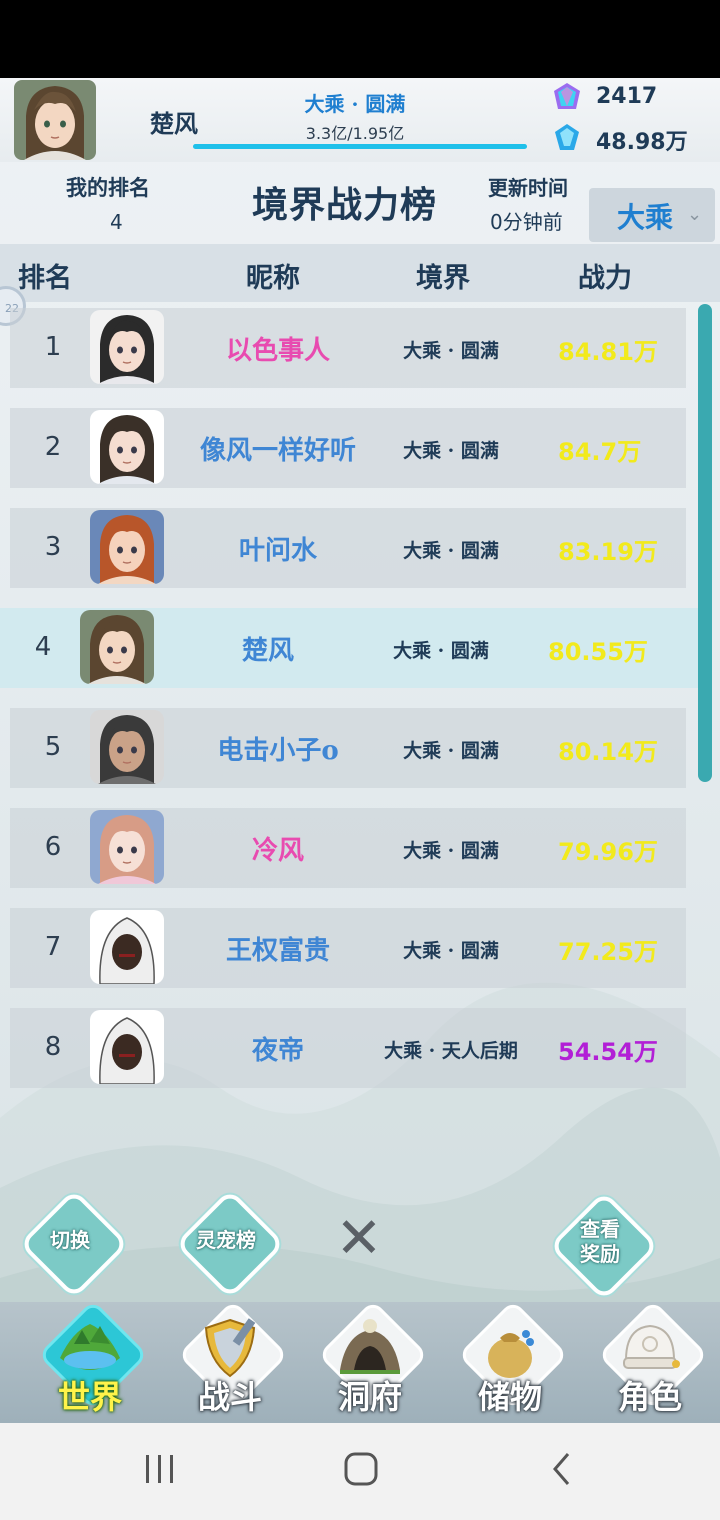 Image resolution: width=720 pixels, height=1520 pixels. Describe the element at coordinates (705, 543) in the screenshot. I see `scrollbar` at that location.